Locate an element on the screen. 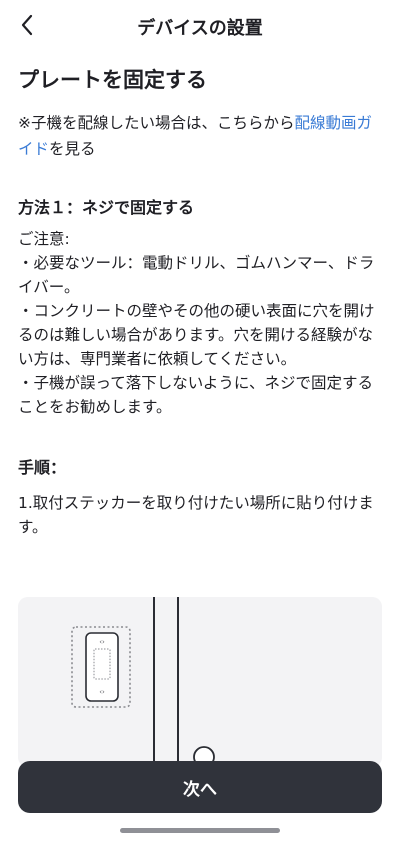  caution-item-tools: ・必要なツール：電動ドリル、ゴムハンマー、ドライバー。 is located at coordinates (196, 275).